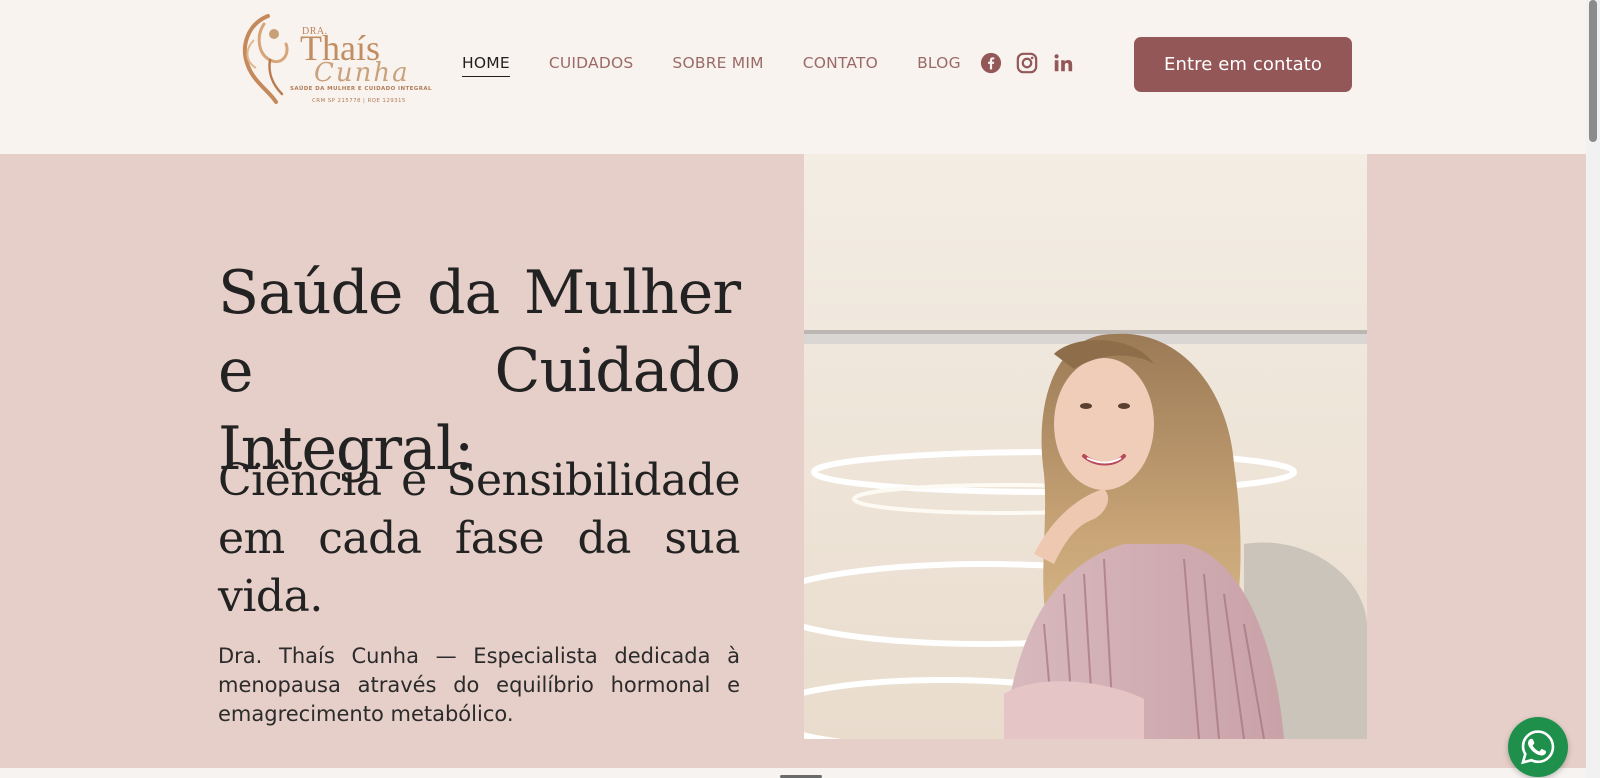 Image resolution: width=1600 pixels, height=778 pixels. I want to click on logo-surname: Cunha, so click(362, 73).